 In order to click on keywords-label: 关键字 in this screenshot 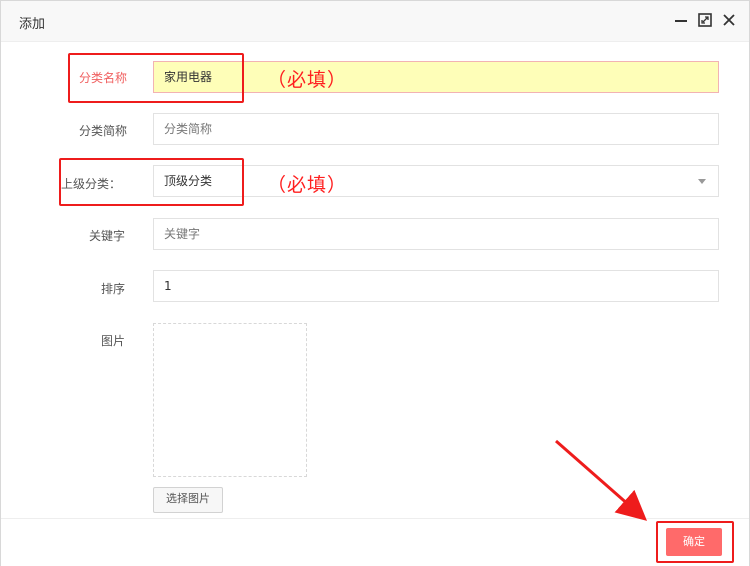, I will do `click(106, 236)`.